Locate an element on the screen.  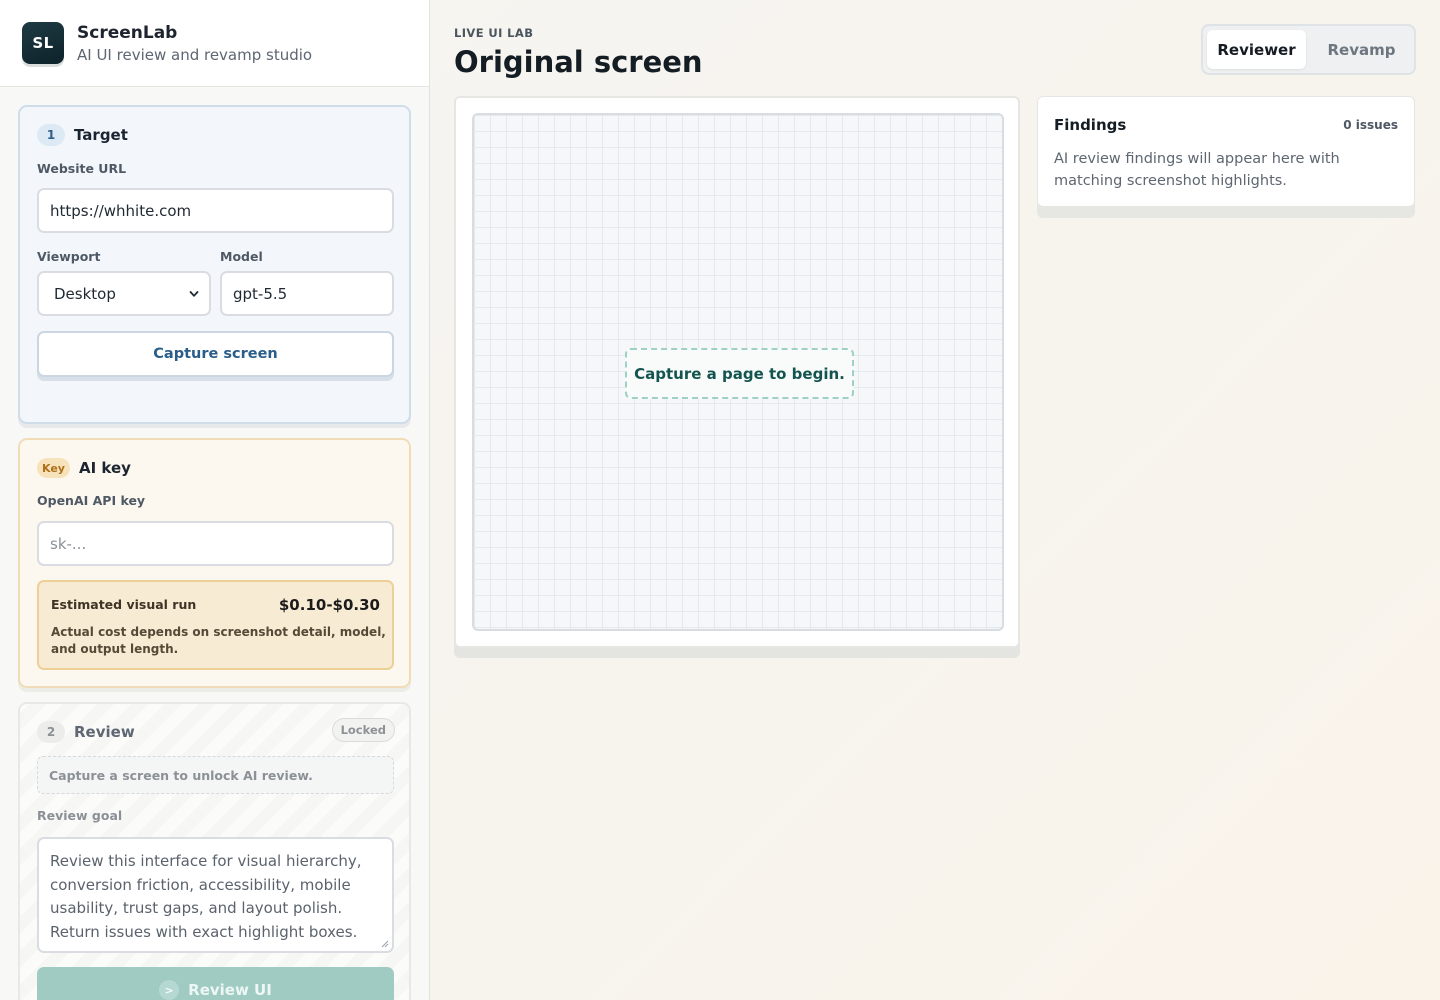
viewport-select: Desktop is located at coordinates (124, 293).